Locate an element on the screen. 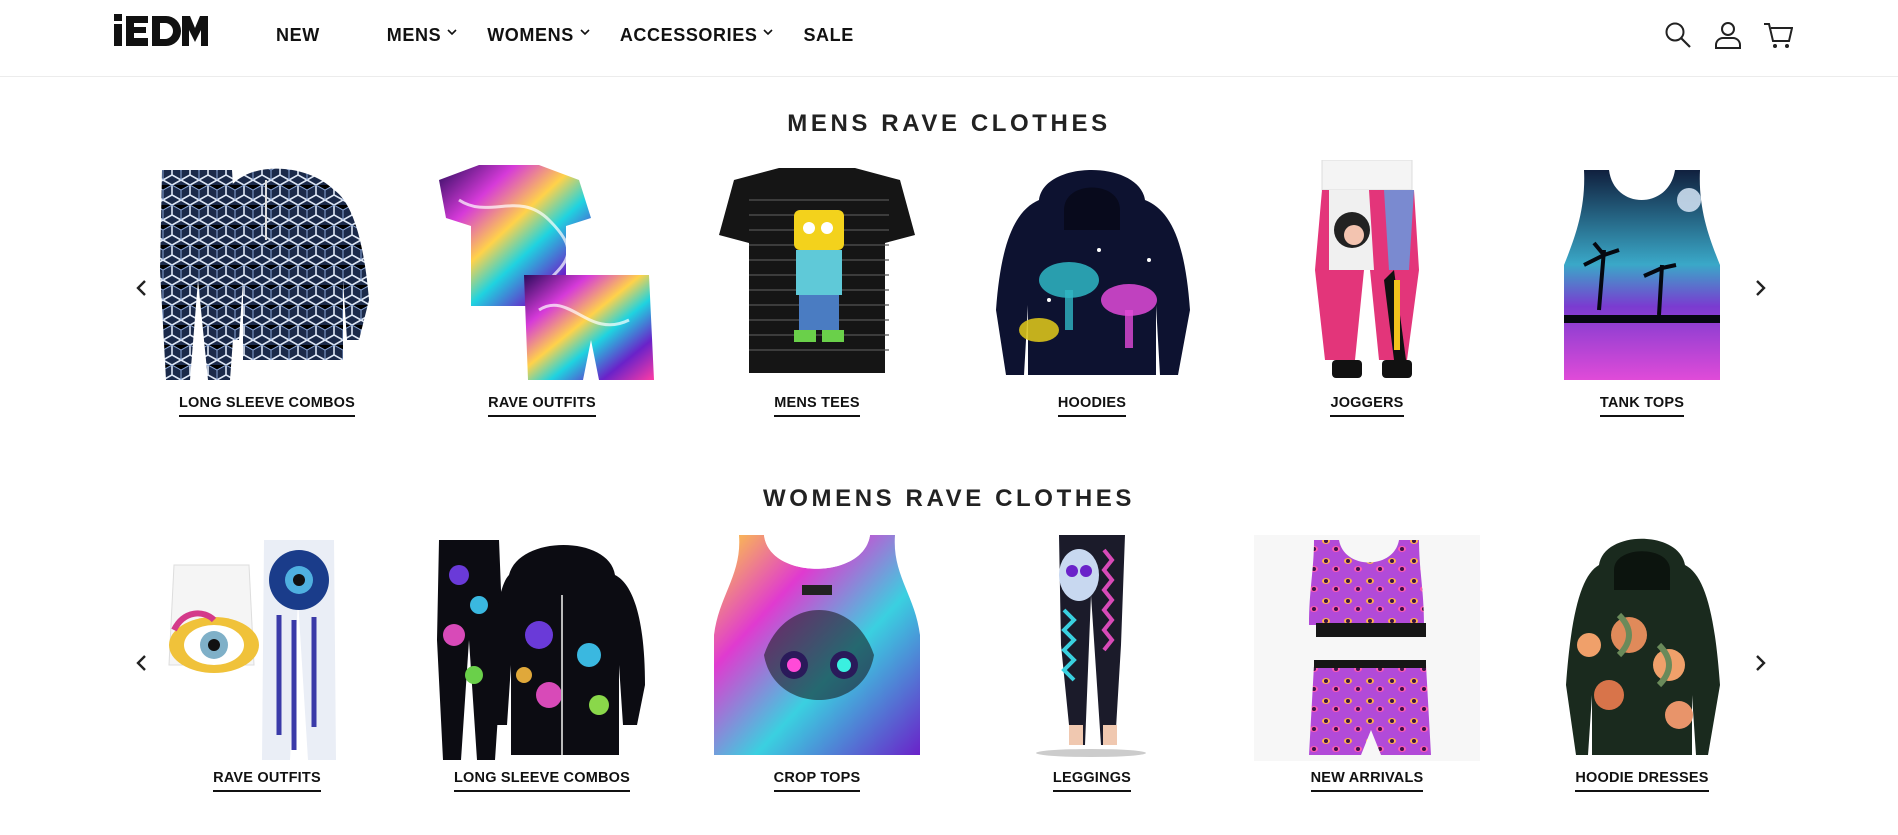  category-card: MENS TEES is located at coordinates (817, 290).